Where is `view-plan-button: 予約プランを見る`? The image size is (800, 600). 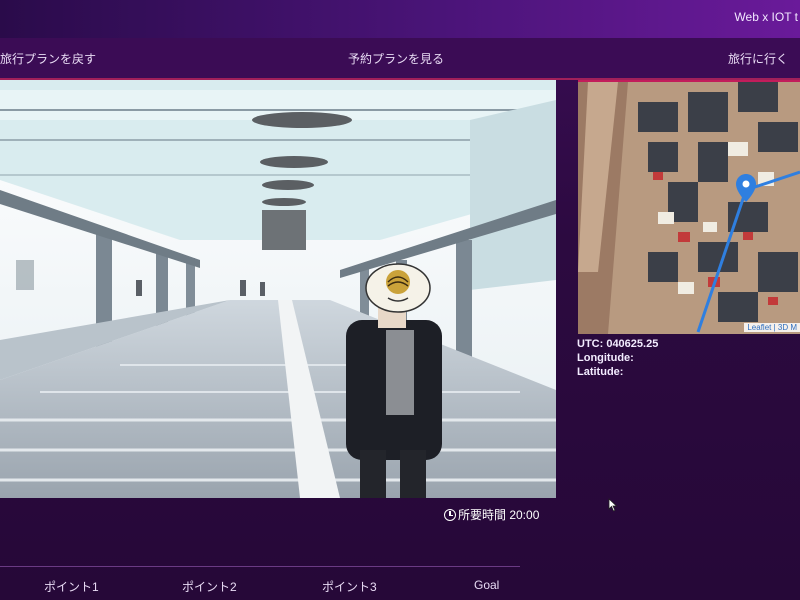
view-plan-button: 予約プランを見る is located at coordinates (396, 58).